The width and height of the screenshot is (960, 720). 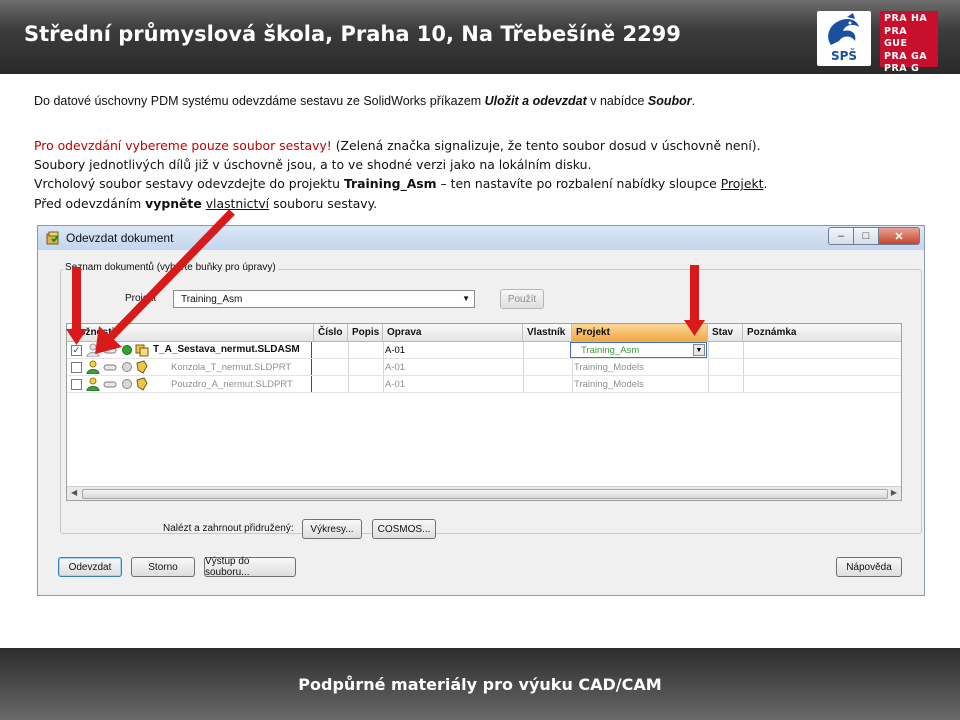 I want to click on slide-footer: Podpůrné materiály pro výuku CAD/CAM, so click(x=480, y=684).